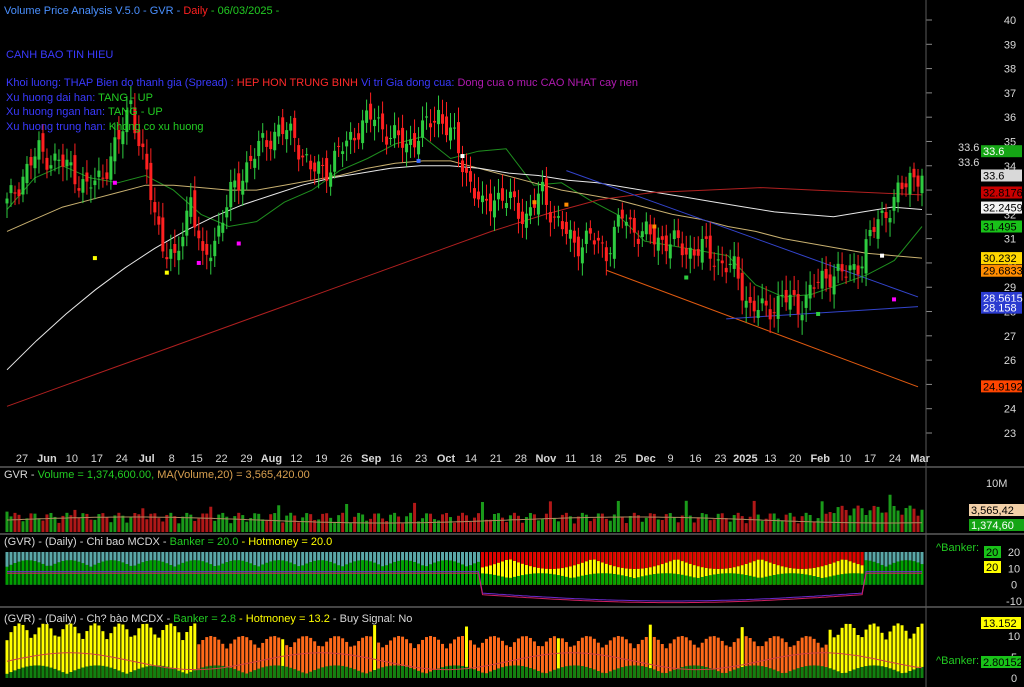 The width and height of the screenshot is (1024, 687). Describe the element at coordinates (195, 11) in the screenshot. I see `title-period: Daily` at that location.